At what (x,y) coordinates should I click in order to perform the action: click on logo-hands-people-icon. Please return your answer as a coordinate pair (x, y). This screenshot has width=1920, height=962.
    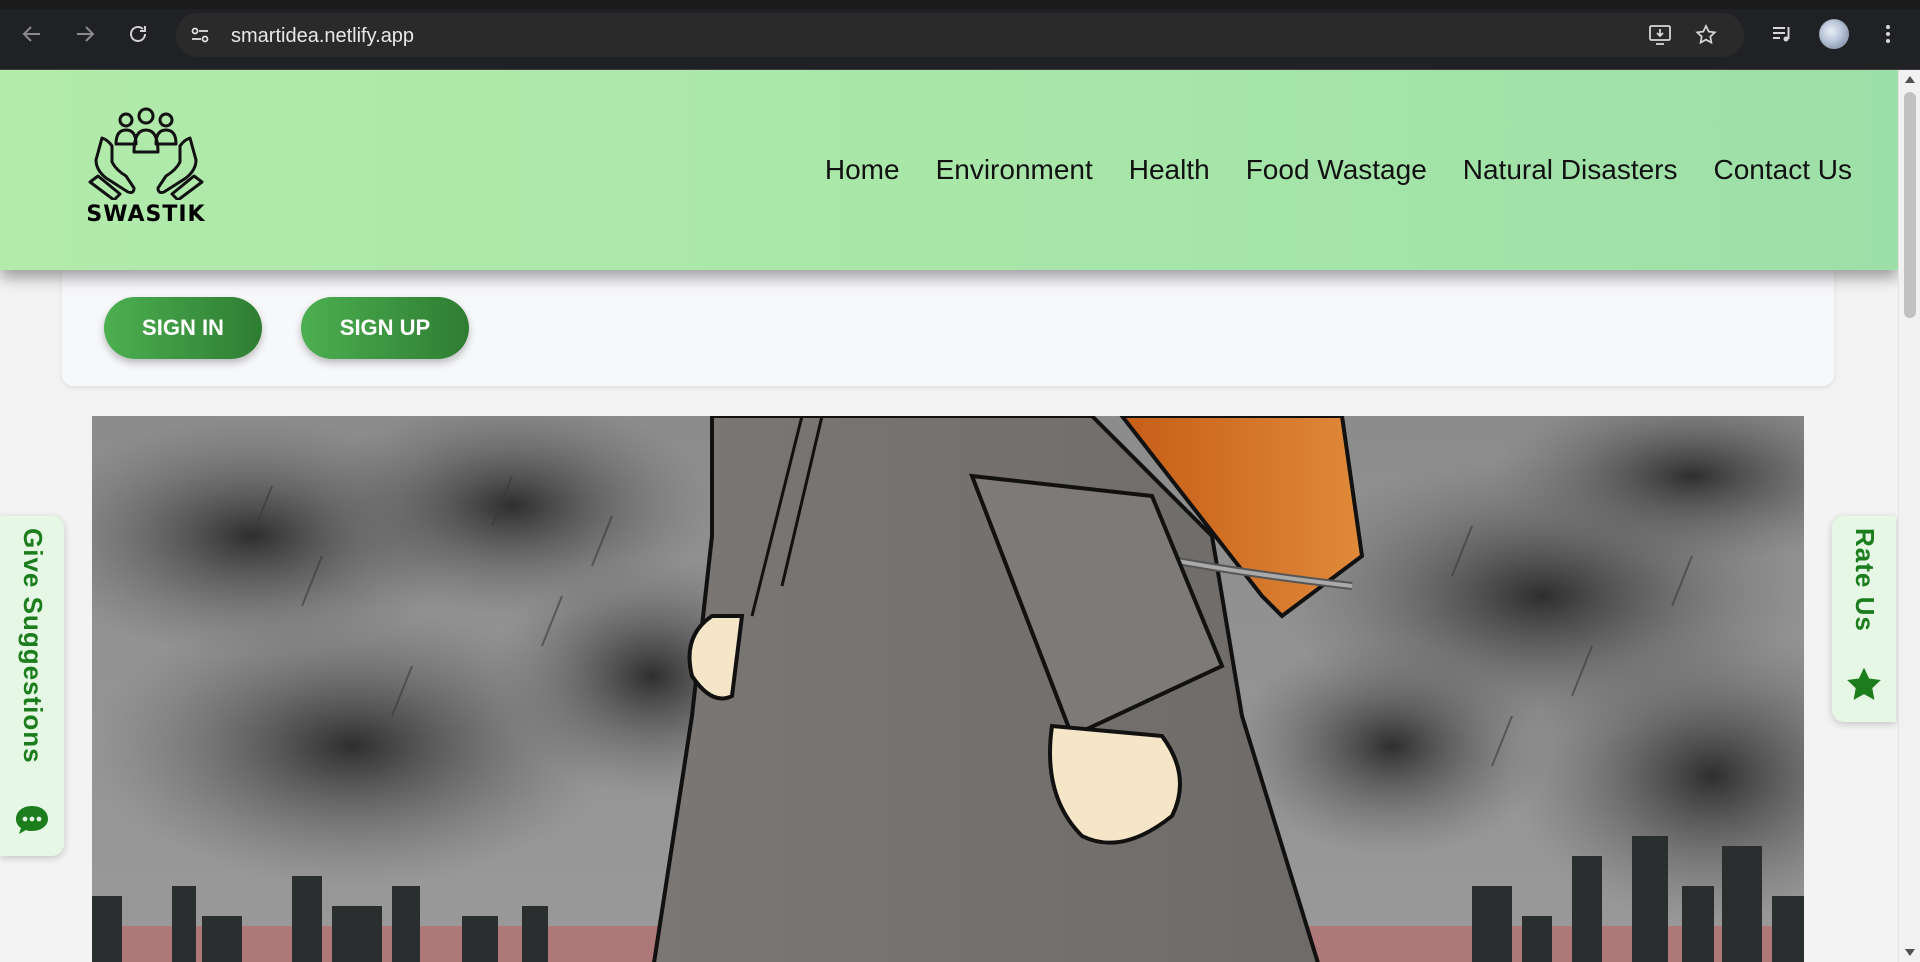
    Looking at the image, I should click on (146, 153).